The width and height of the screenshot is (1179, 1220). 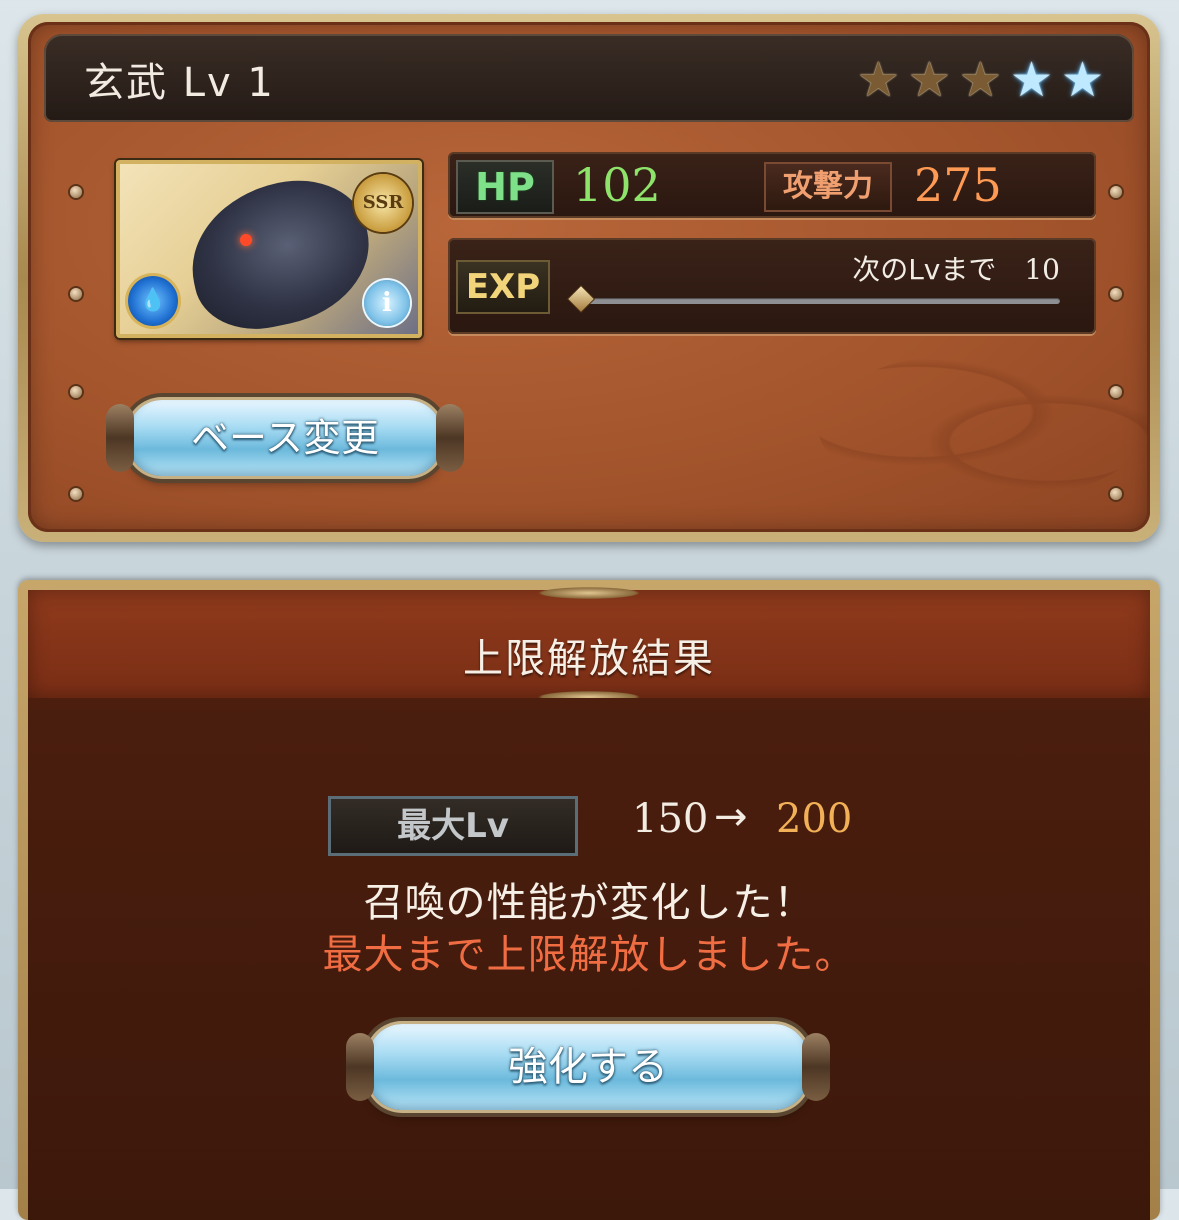 What do you see at coordinates (153, 301) in the screenshot?
I see `water-element-icon: 💧` at bounding box center [153, 301].